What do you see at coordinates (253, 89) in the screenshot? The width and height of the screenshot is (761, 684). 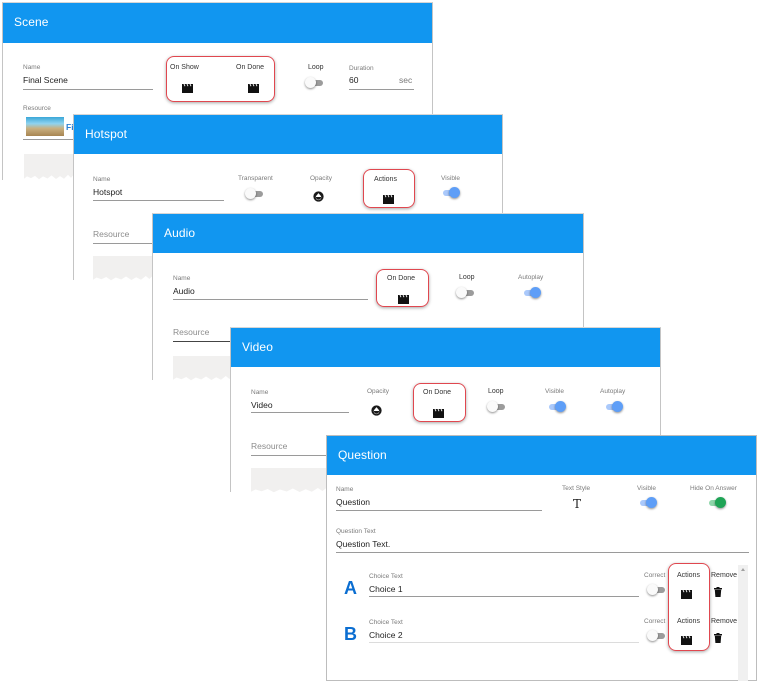 I see `on-done-clapperboard-icon` at bounding box center [253, 89].